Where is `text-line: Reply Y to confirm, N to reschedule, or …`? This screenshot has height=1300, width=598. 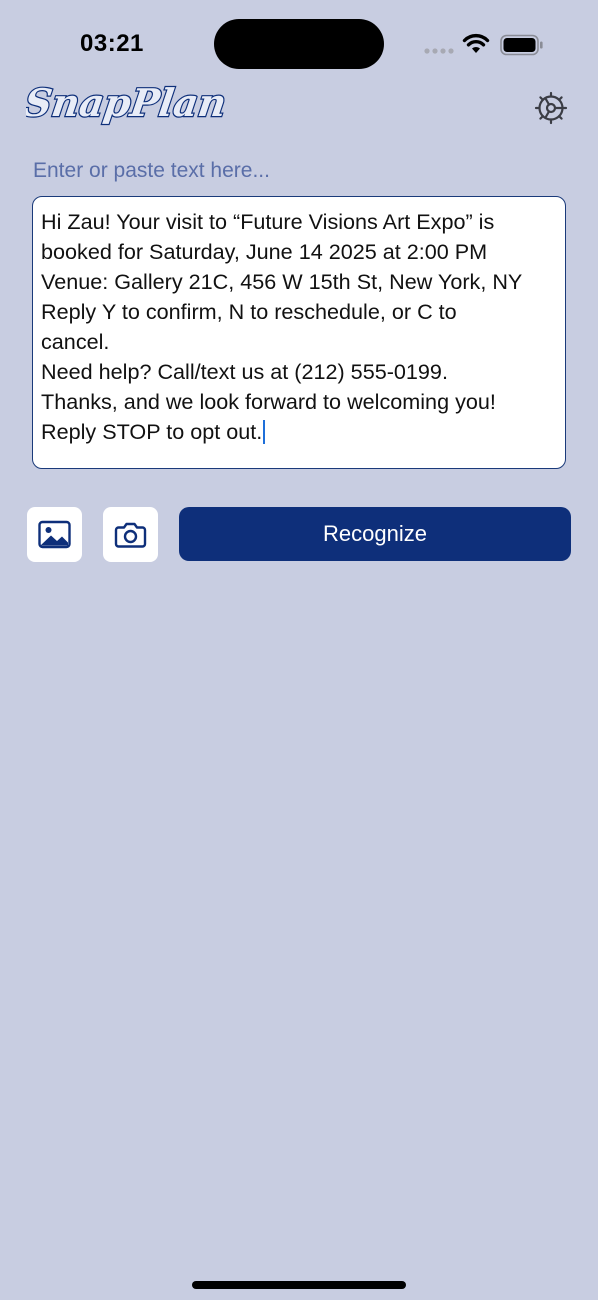 text-line: Reply Y to confirm, N to reschedule, or … is located at coordinates (249, 311).